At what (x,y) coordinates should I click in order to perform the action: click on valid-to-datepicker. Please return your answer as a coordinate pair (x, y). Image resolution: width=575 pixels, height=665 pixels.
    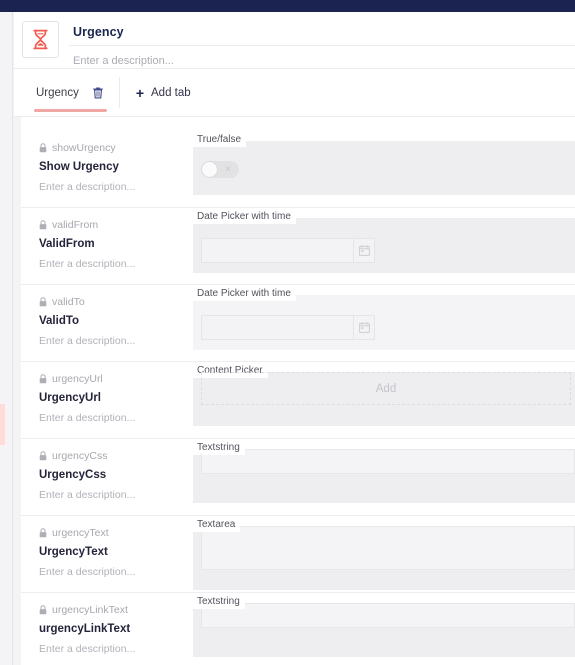
    Looking at the image, I should click on (288, 327).